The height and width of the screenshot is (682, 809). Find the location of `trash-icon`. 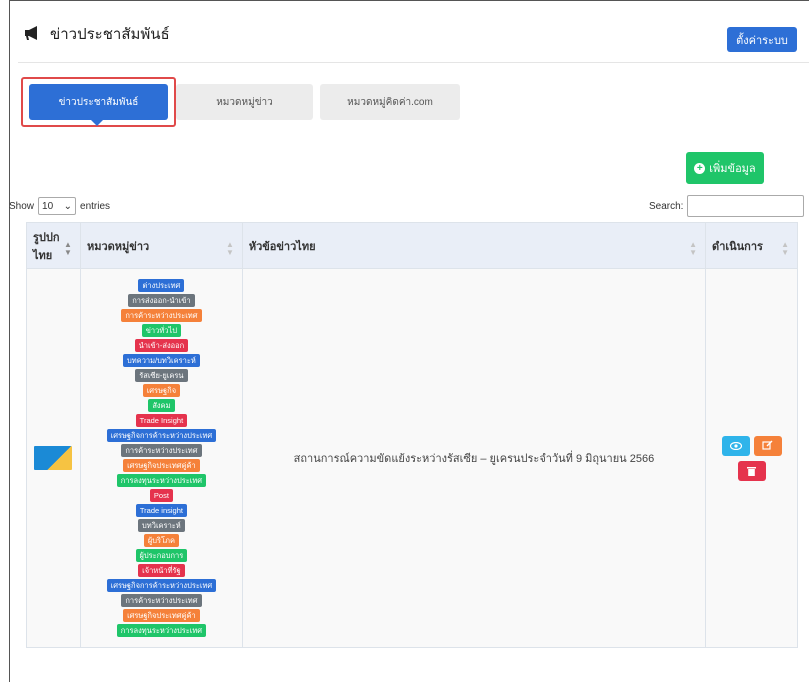

trash-icon is located at coordinates (752, 471).